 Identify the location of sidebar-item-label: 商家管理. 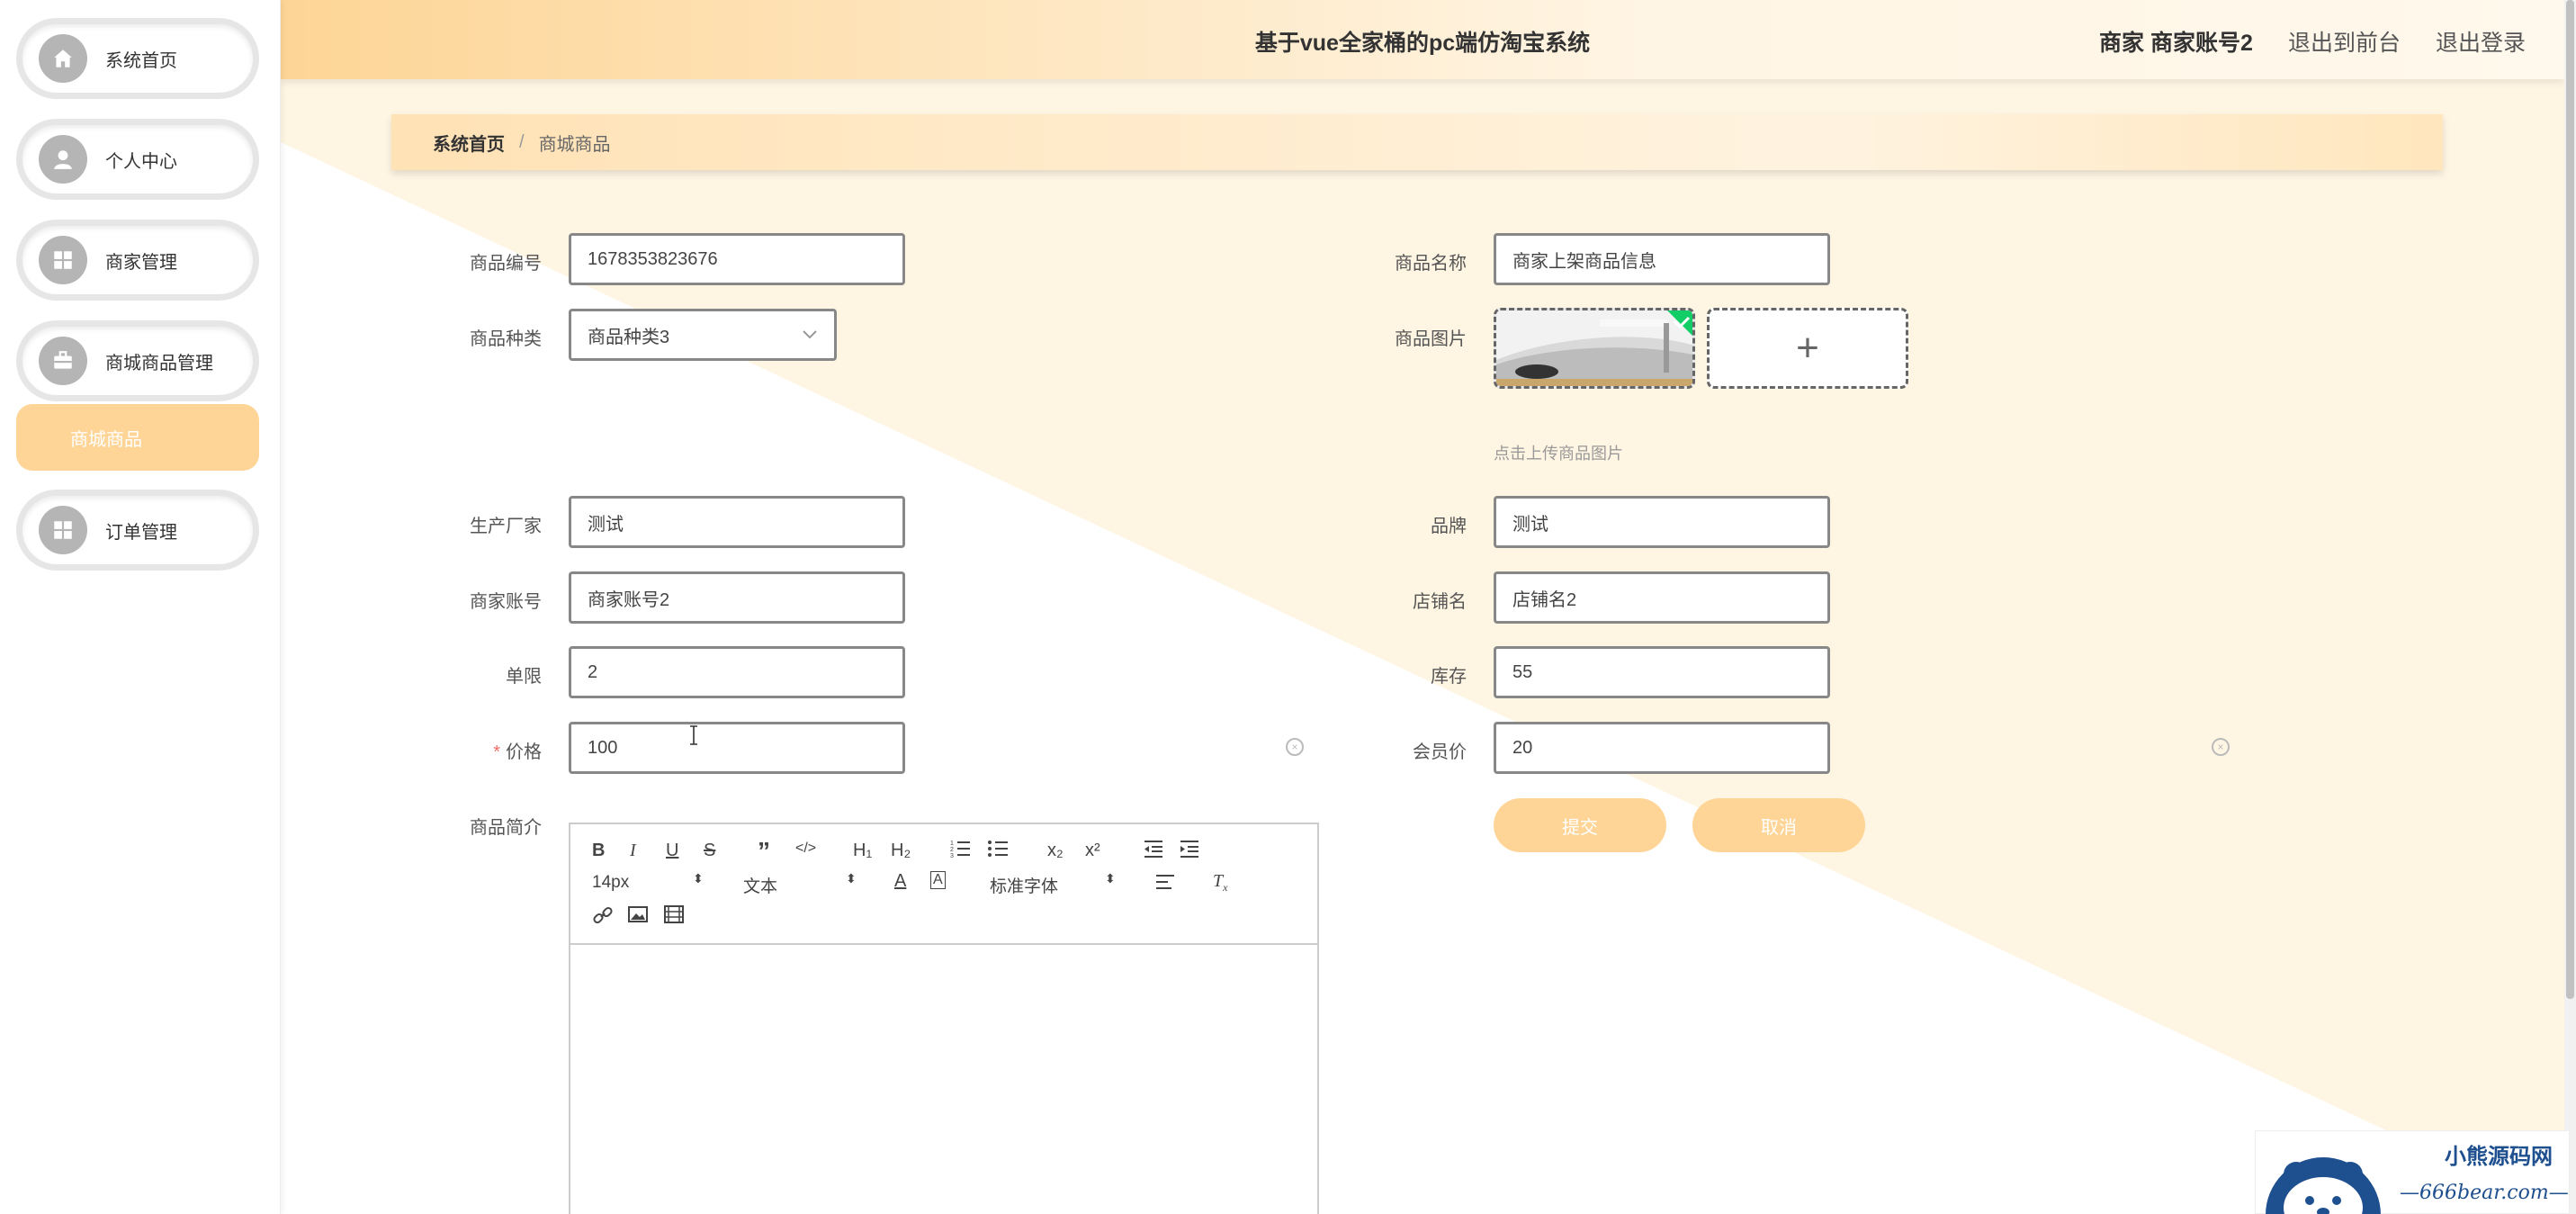
(141, 262).